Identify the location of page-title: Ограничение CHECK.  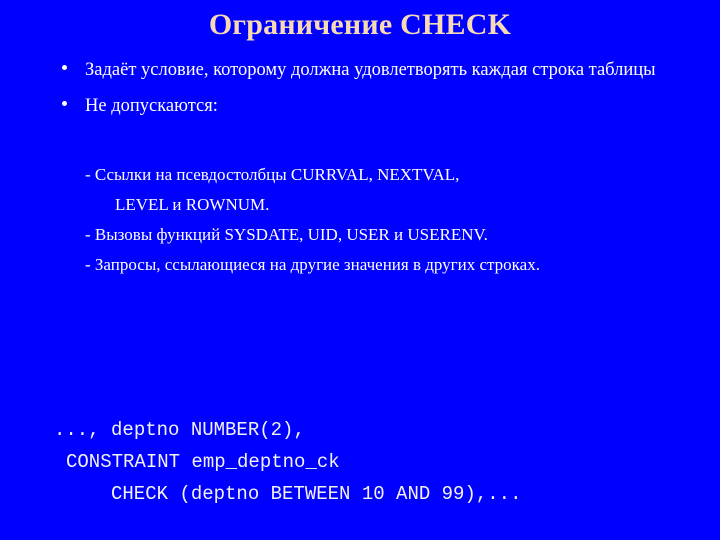
(360, 24).